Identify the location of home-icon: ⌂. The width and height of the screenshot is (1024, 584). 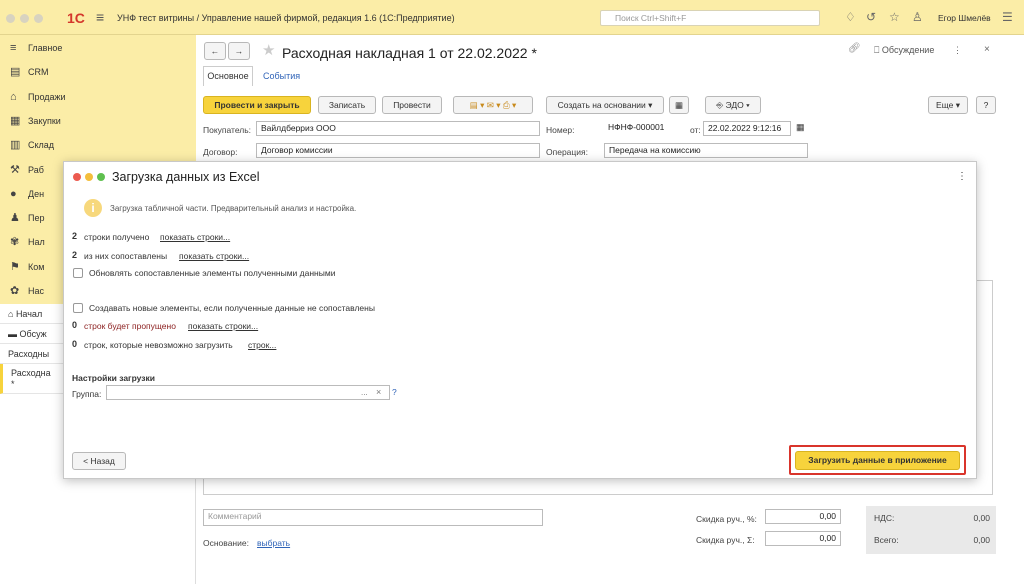
(12, 314).